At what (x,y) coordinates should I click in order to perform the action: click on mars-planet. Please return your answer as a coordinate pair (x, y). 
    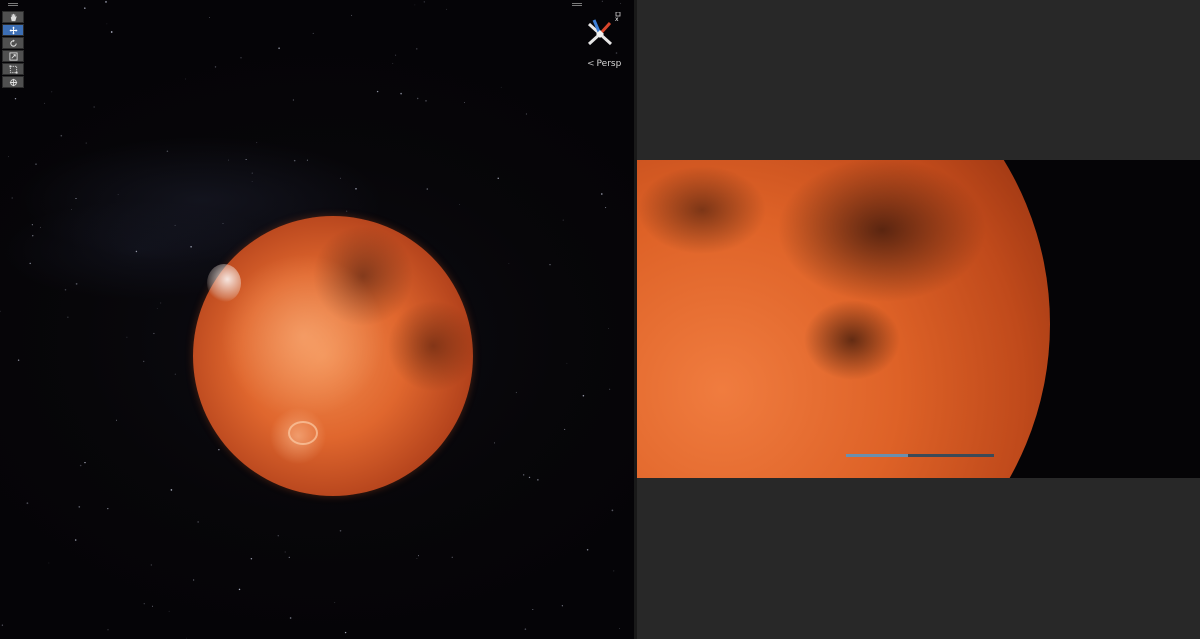
    Looking at the image, I should click on (333, 356).